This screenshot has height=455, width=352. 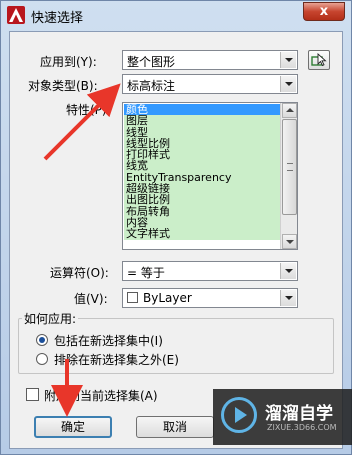 I want to click on select-objects-icon, so click(x=319, y=59).